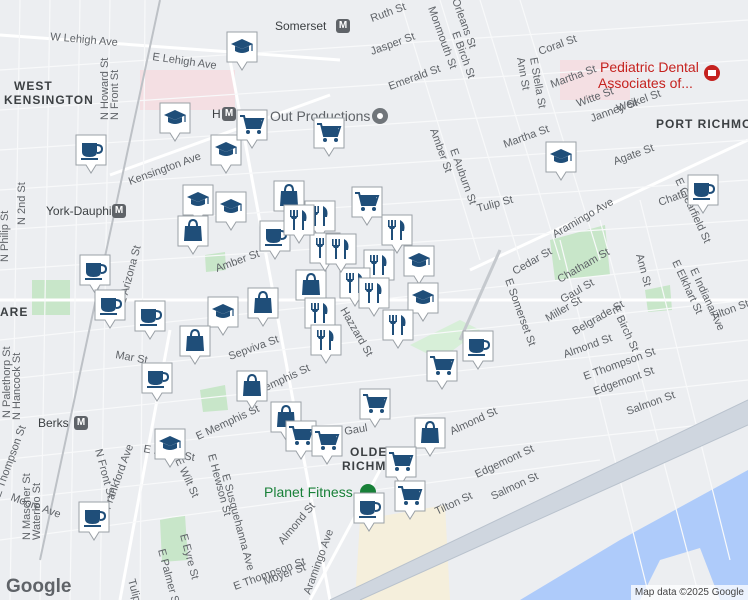  Describe the element at coordinates (53, 423) in the screenshot. I see `station-label-berks: Berks` at that location.